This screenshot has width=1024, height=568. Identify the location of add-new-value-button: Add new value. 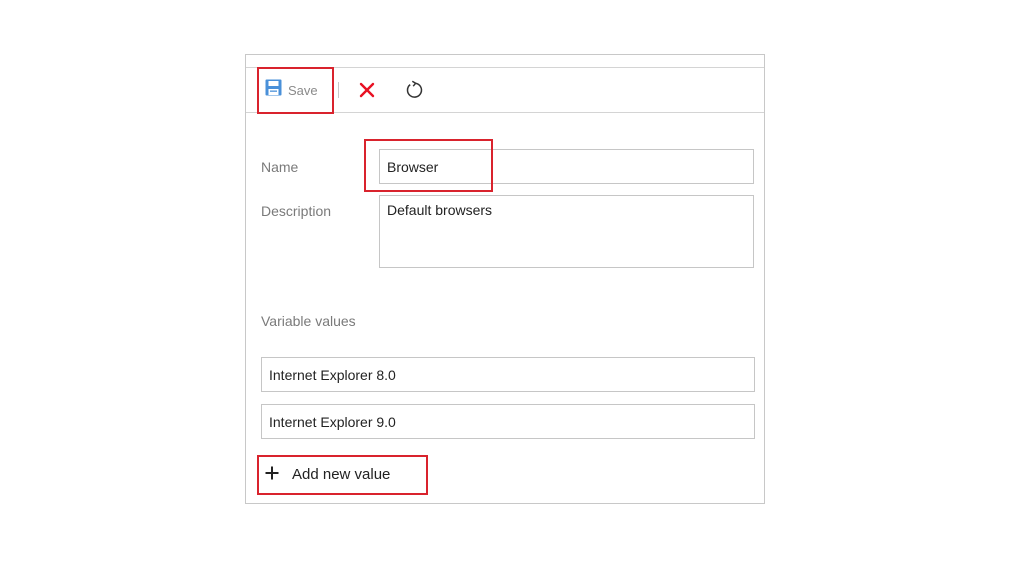
(327, 474).